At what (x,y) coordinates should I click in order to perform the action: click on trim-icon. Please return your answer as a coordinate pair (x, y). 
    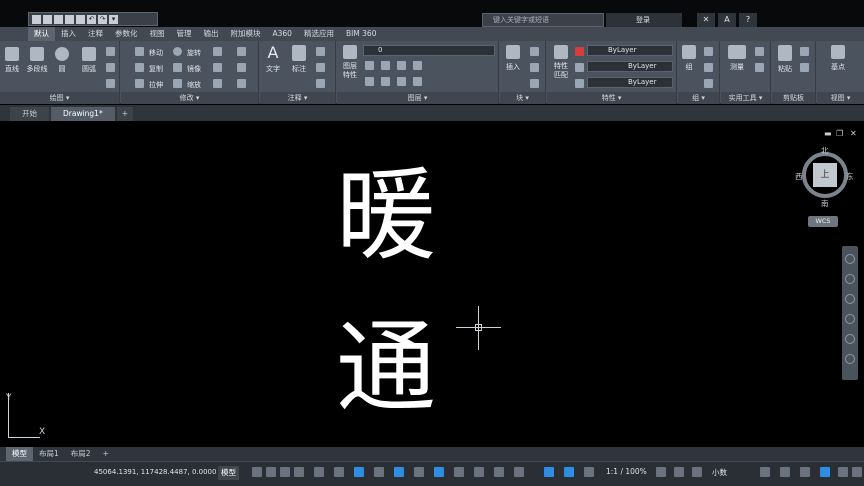
    Looking at the image, I should click on (217, 51).